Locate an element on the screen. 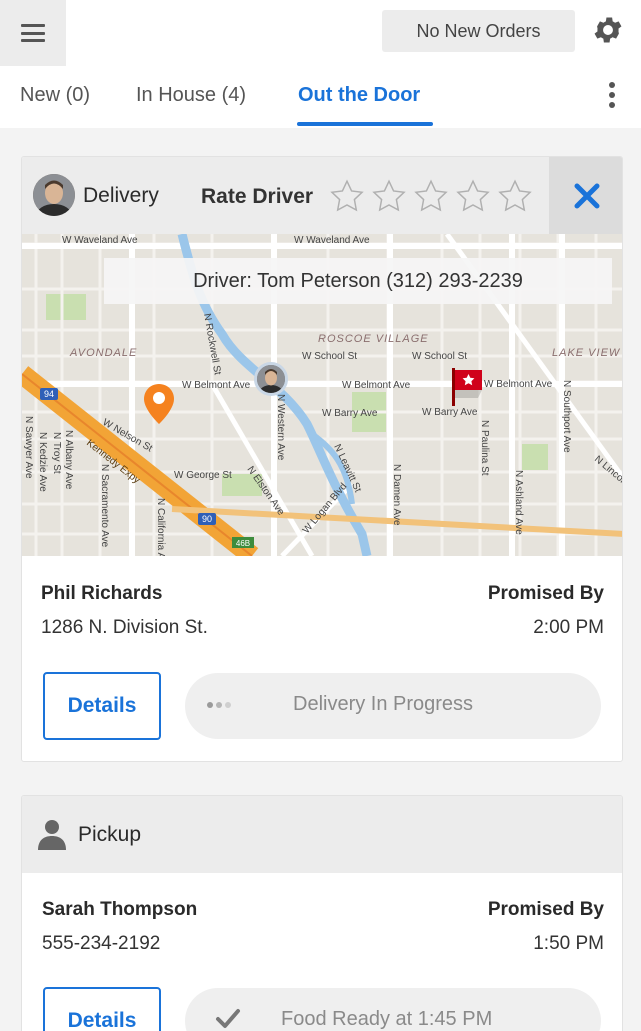  delivery-status-pill: Delivery In Progress is located at coordinates (393, 706).